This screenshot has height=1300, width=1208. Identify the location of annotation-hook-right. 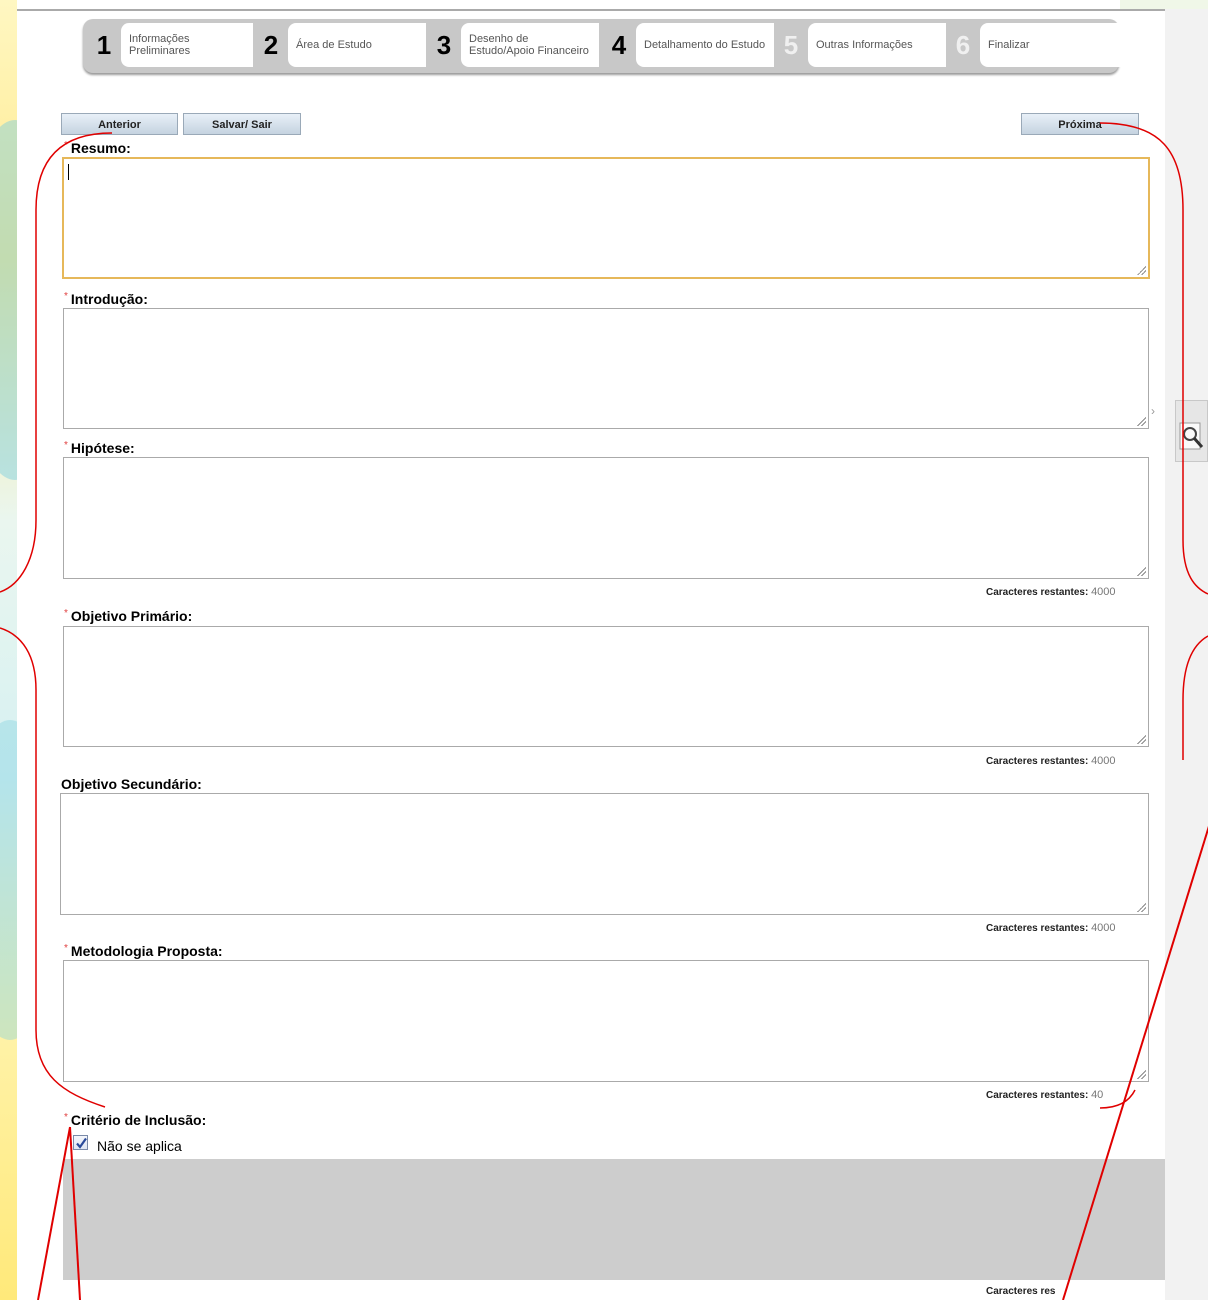
(1117, 1099).